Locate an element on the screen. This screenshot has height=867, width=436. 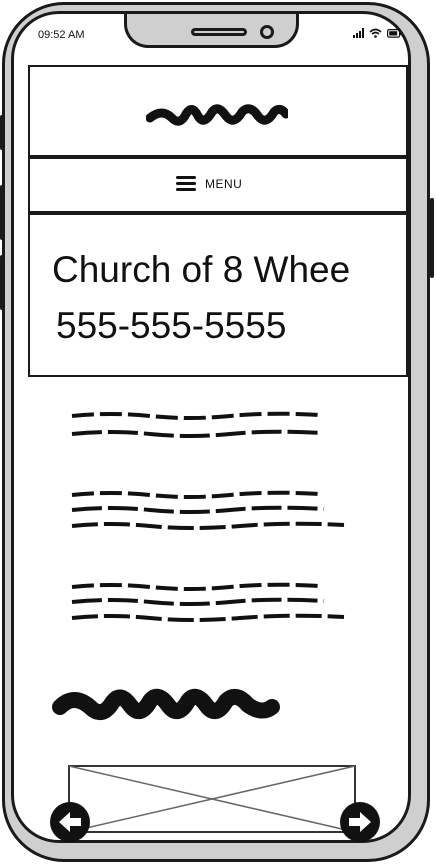
wifi-icon is located at coordinates (375, 33).